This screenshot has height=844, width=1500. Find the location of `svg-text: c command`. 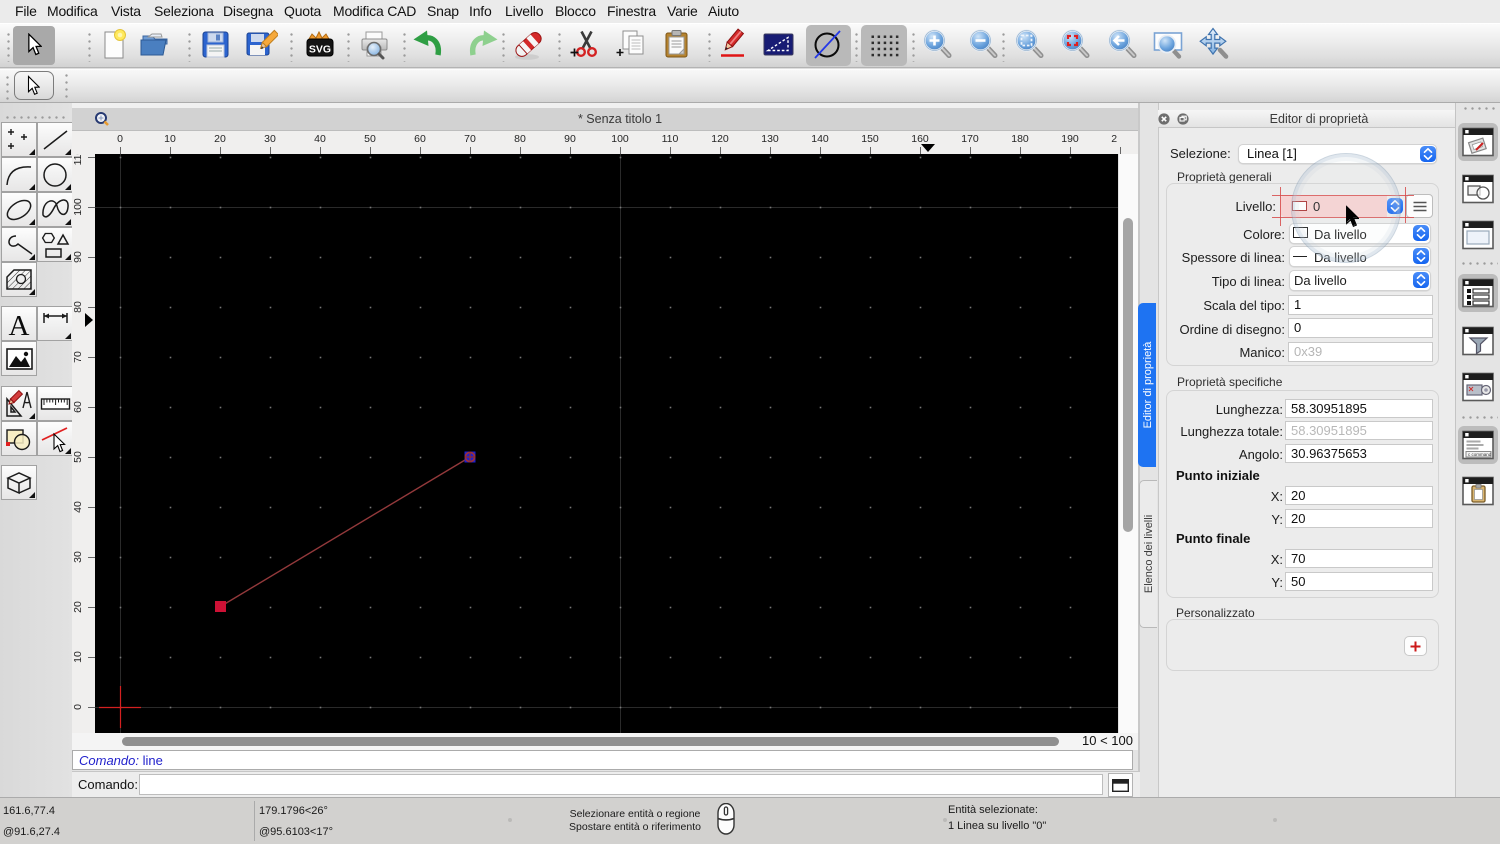

svg-text: c command is located at coordinates (1480, 454).